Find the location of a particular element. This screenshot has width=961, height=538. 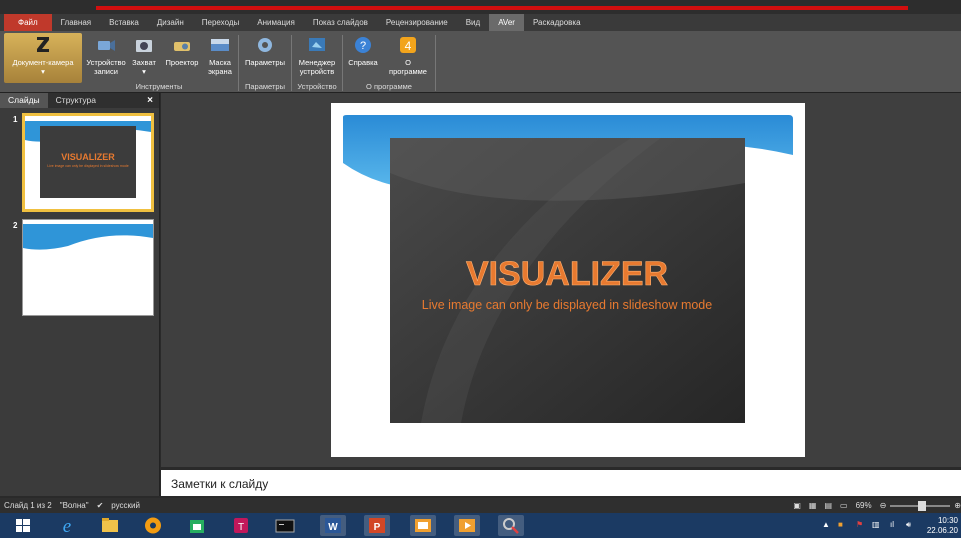

zoom-slider-thumb is located at coordinates (922, 505).